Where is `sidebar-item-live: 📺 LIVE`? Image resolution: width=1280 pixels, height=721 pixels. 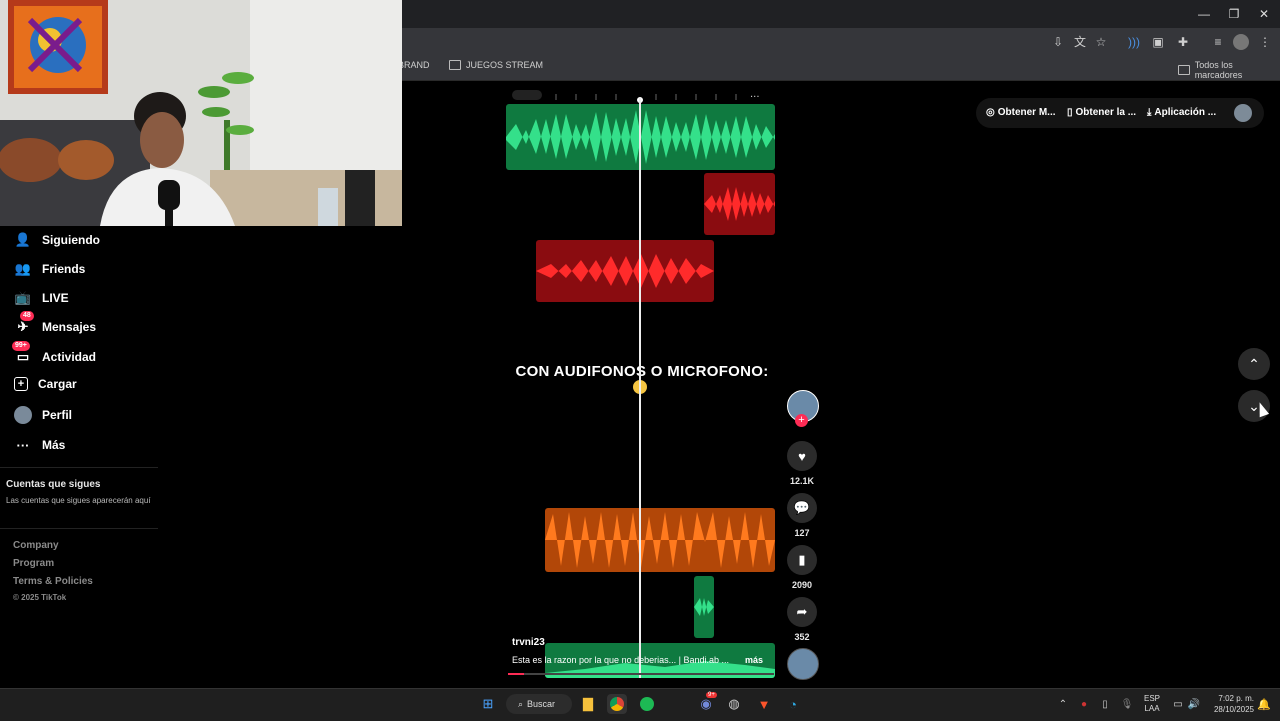 sidebar-item-live: 📺 LIVE is located at coordinates (41, 298).